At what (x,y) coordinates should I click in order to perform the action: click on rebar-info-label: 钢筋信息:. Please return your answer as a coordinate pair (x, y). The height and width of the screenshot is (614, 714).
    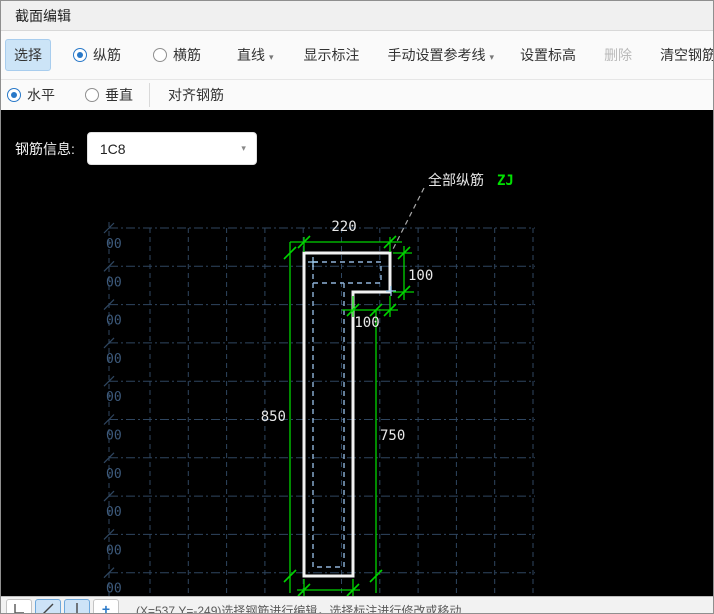
    Looking at the image, I should click on (45, 148).